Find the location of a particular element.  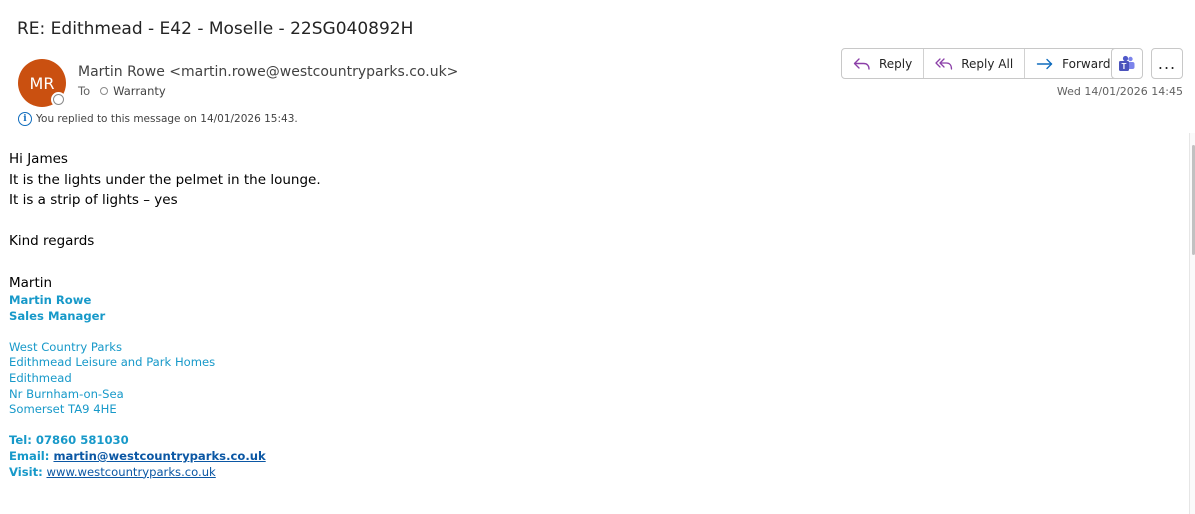

reply-all-label: Reply All is located at coordinates (987, 63).